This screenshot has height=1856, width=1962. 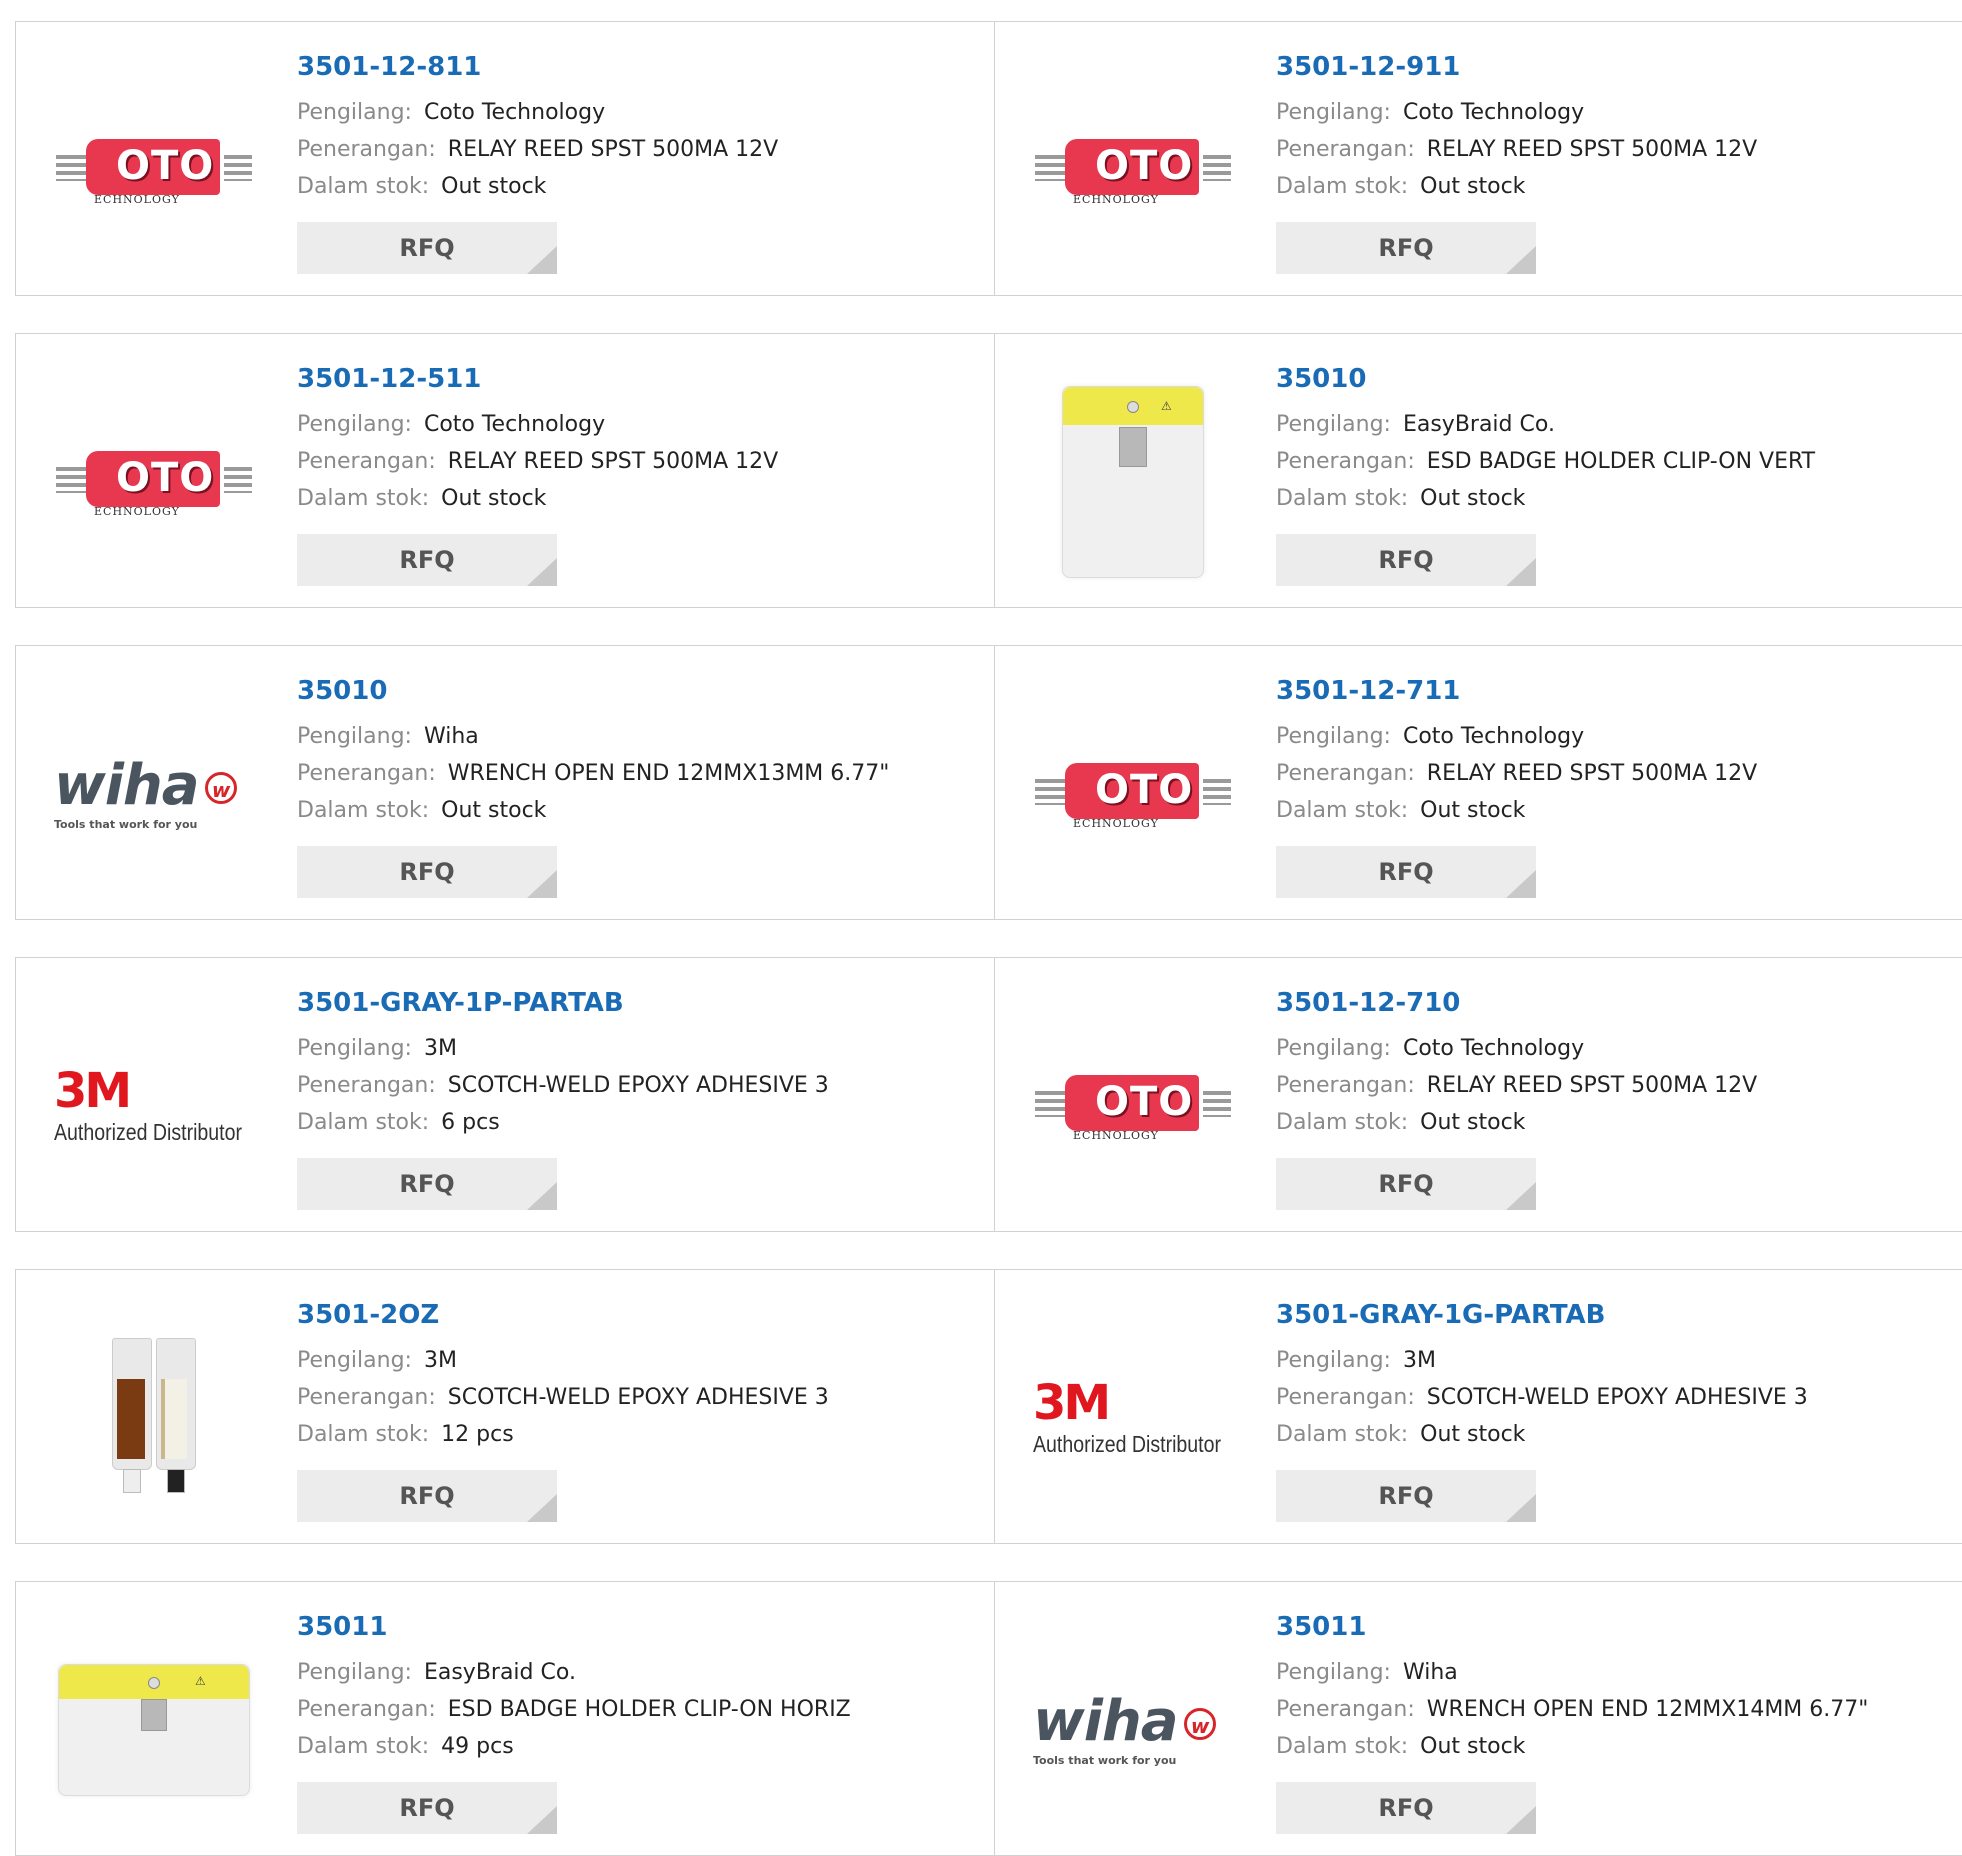 What do you see at coordinates (1606, 1003) in the screenshot?
I see `part-number-link: 3501-12-710` at bounding box center [1606, 1003].